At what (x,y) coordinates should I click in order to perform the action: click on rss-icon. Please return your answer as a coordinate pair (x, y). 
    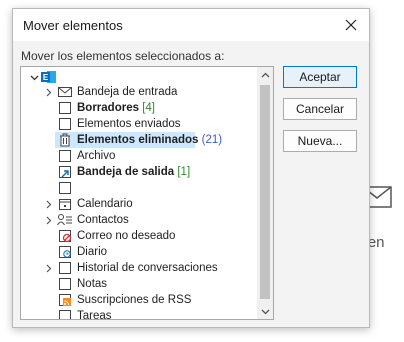
    Looking at the image, I should click on (65, 300).